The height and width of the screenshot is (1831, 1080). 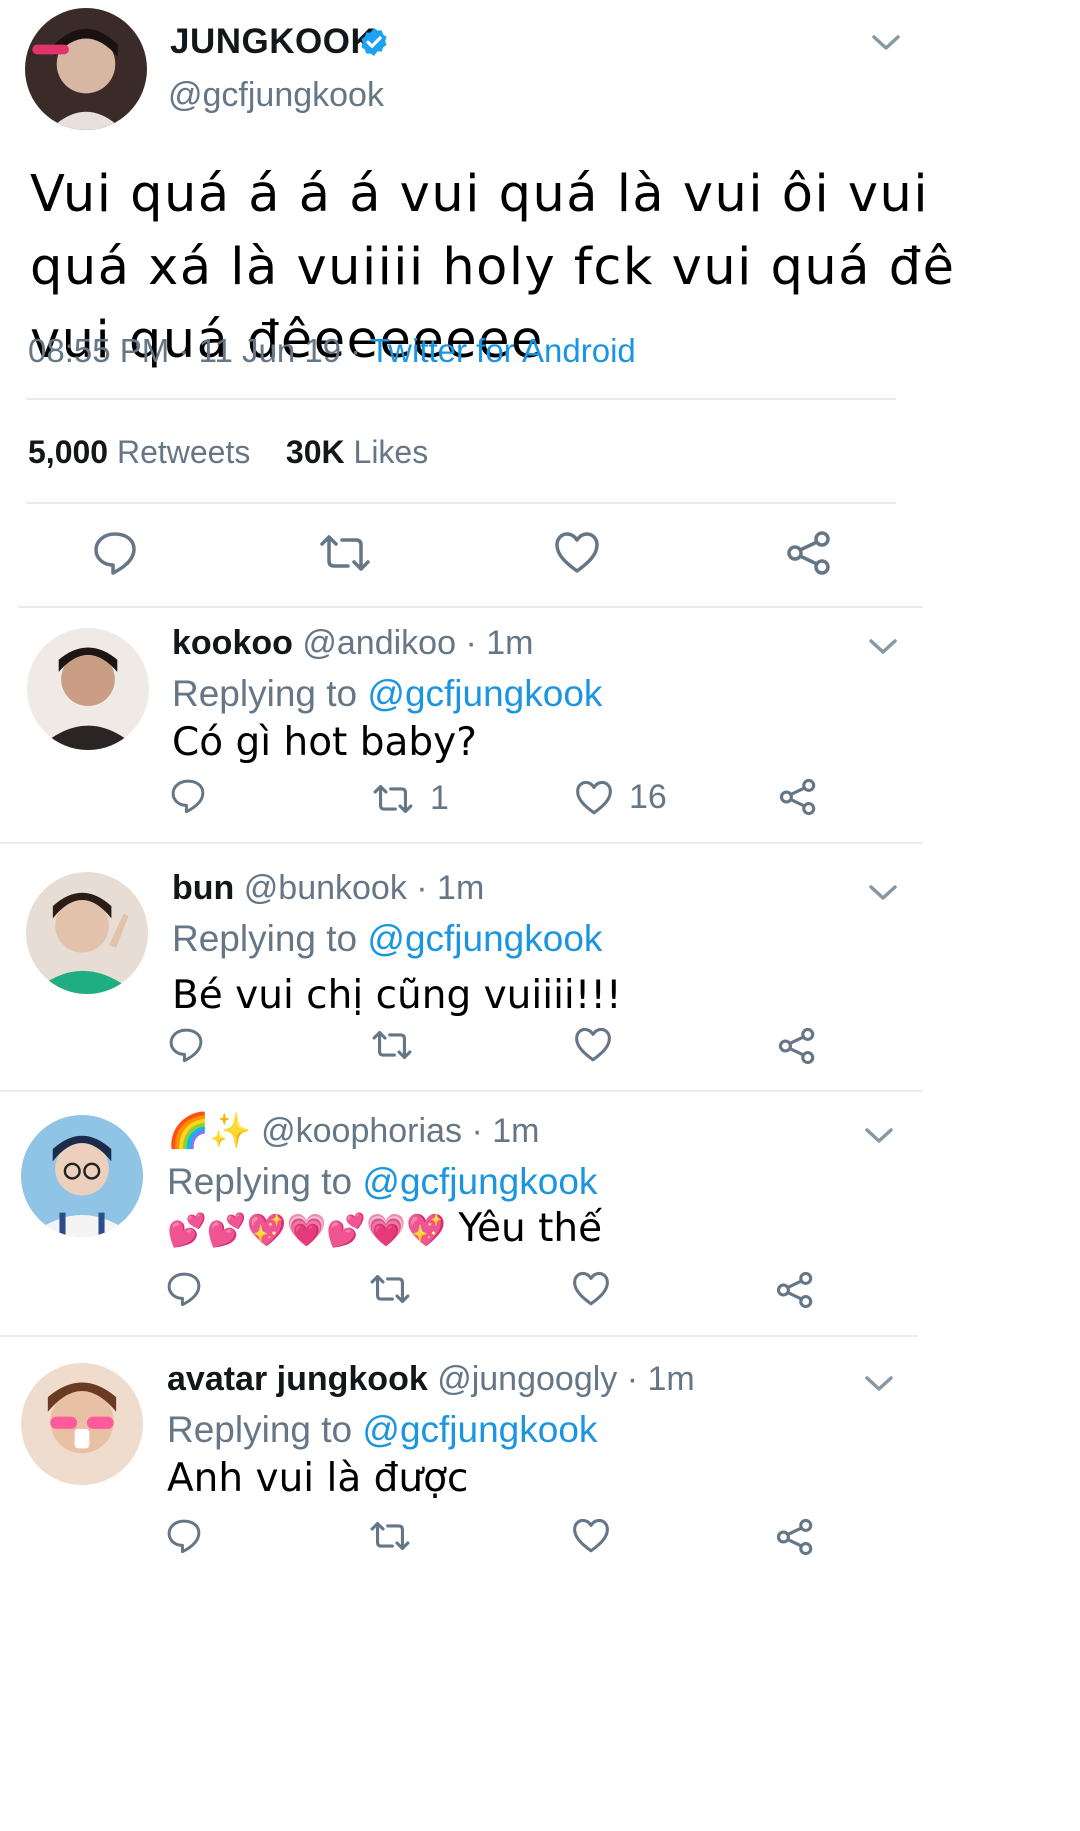 What do you see at coordinates (306, 1230) in the screenshot?
I see `heart-emojis: 💕💕💖💗💕💗💖` at bounding box center [306, 1230].